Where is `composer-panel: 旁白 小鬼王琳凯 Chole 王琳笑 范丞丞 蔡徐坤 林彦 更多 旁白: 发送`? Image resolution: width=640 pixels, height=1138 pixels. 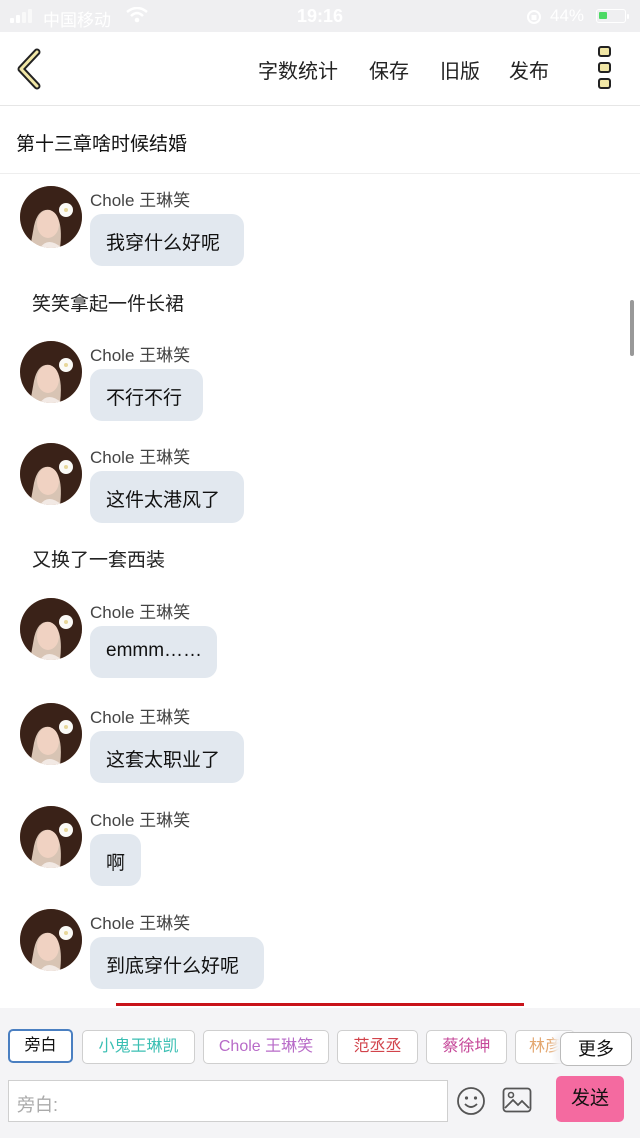
composer-panel: 旁白 小鬼王琳凯 Chole 王琳笑 范丞丞 蔡徐坤 林彦 更多 旁白: 发送 is located at coordinates (320, 1073).